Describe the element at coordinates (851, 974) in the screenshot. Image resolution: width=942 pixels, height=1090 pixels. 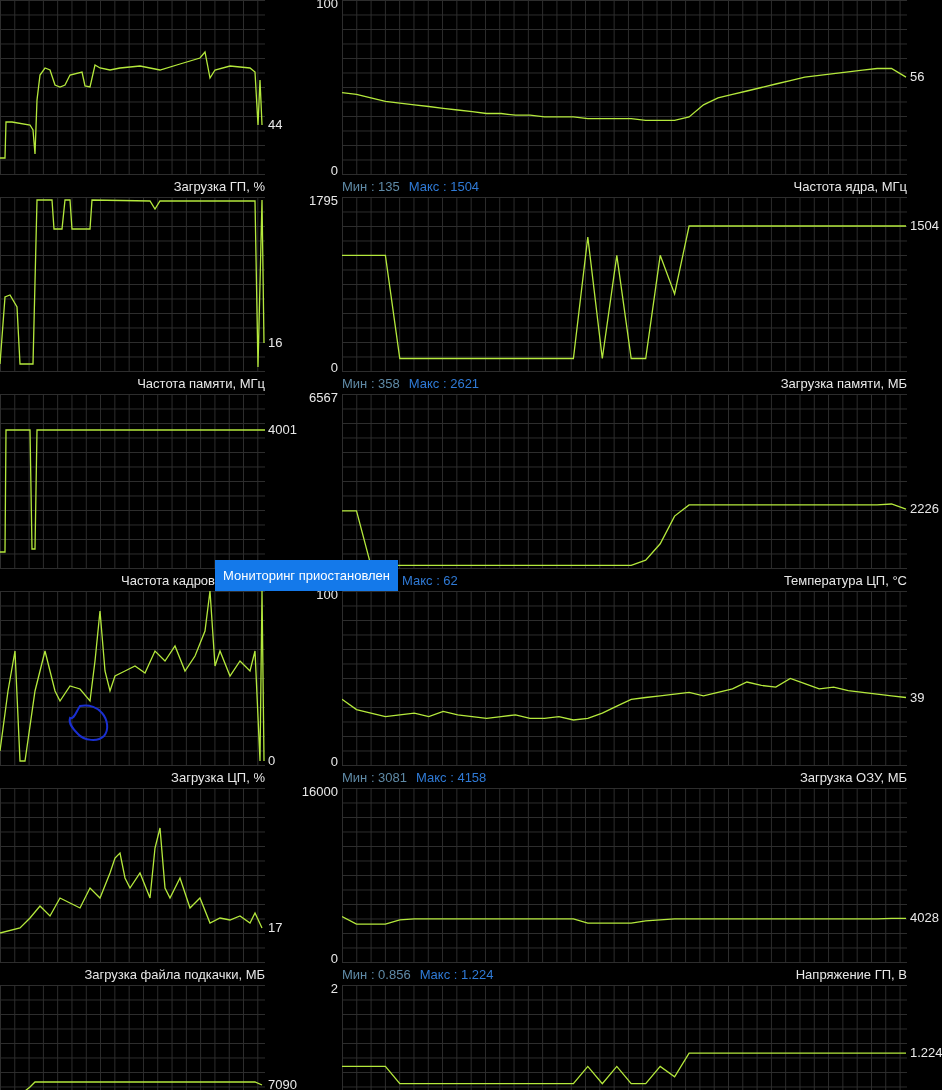
I see `graph-title: Напряжение ГП, В` at that location.